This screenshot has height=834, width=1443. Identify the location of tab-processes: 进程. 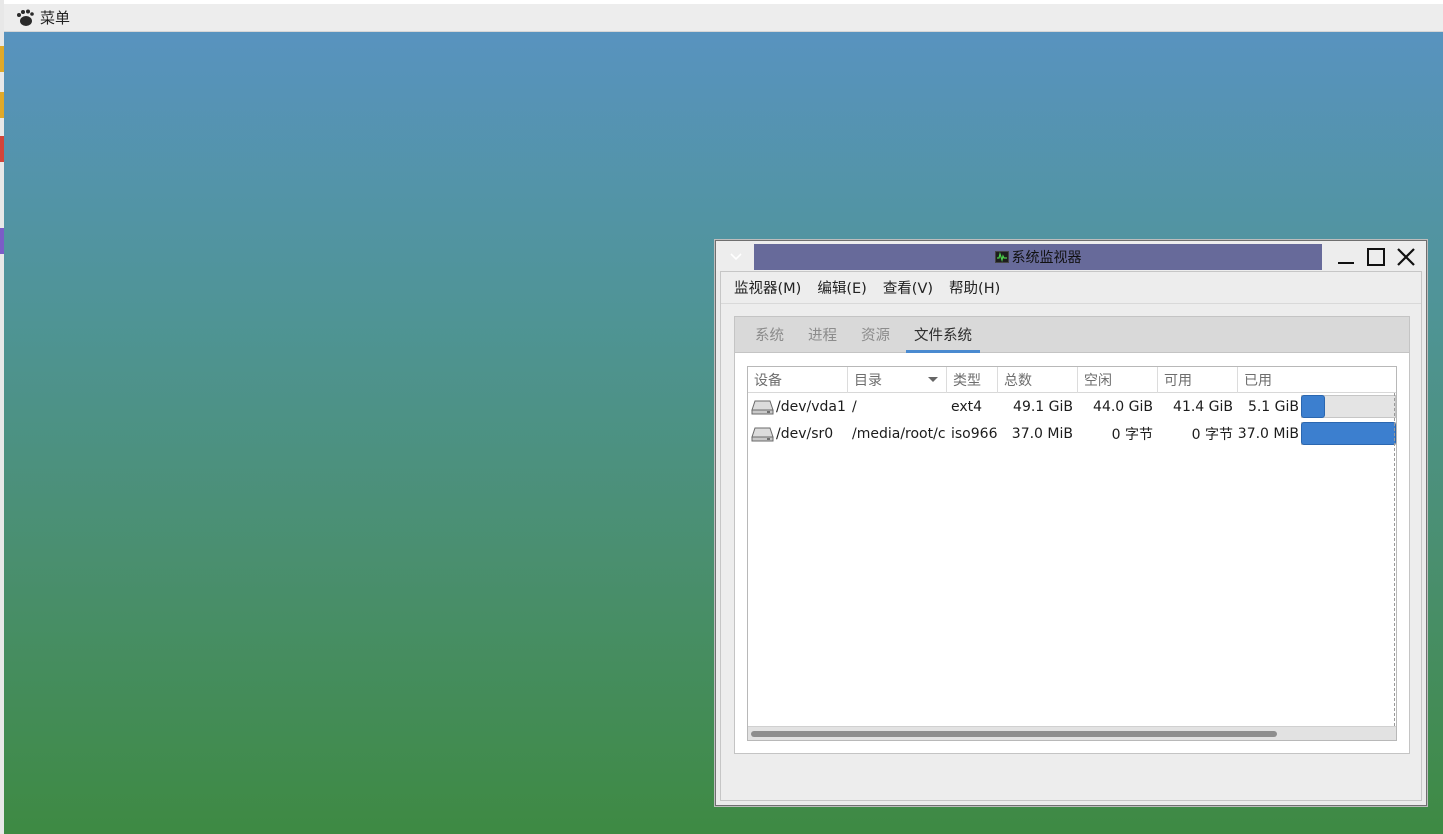
(822, 334).